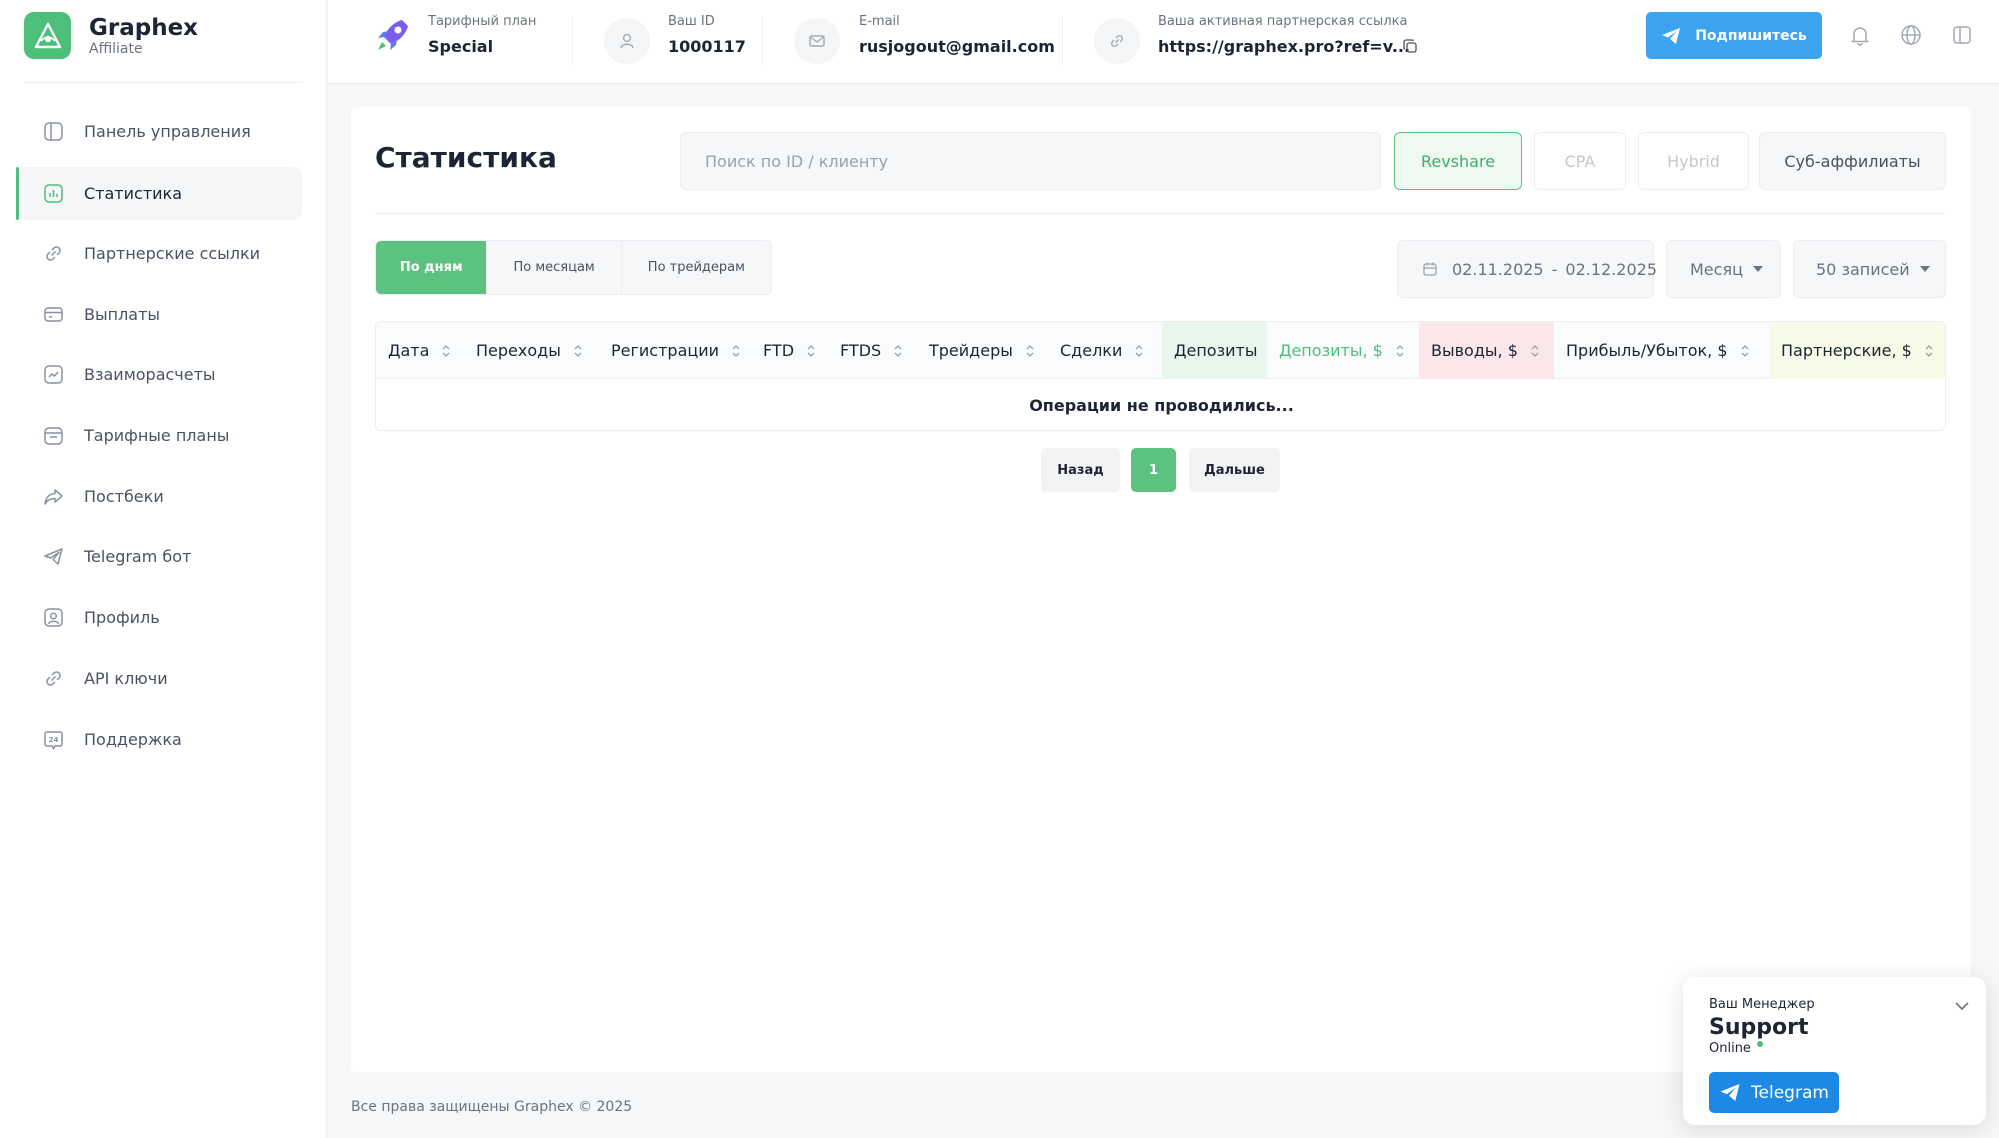  I want to click on sidebar-item-profile: Профиль, so click(159, 617).